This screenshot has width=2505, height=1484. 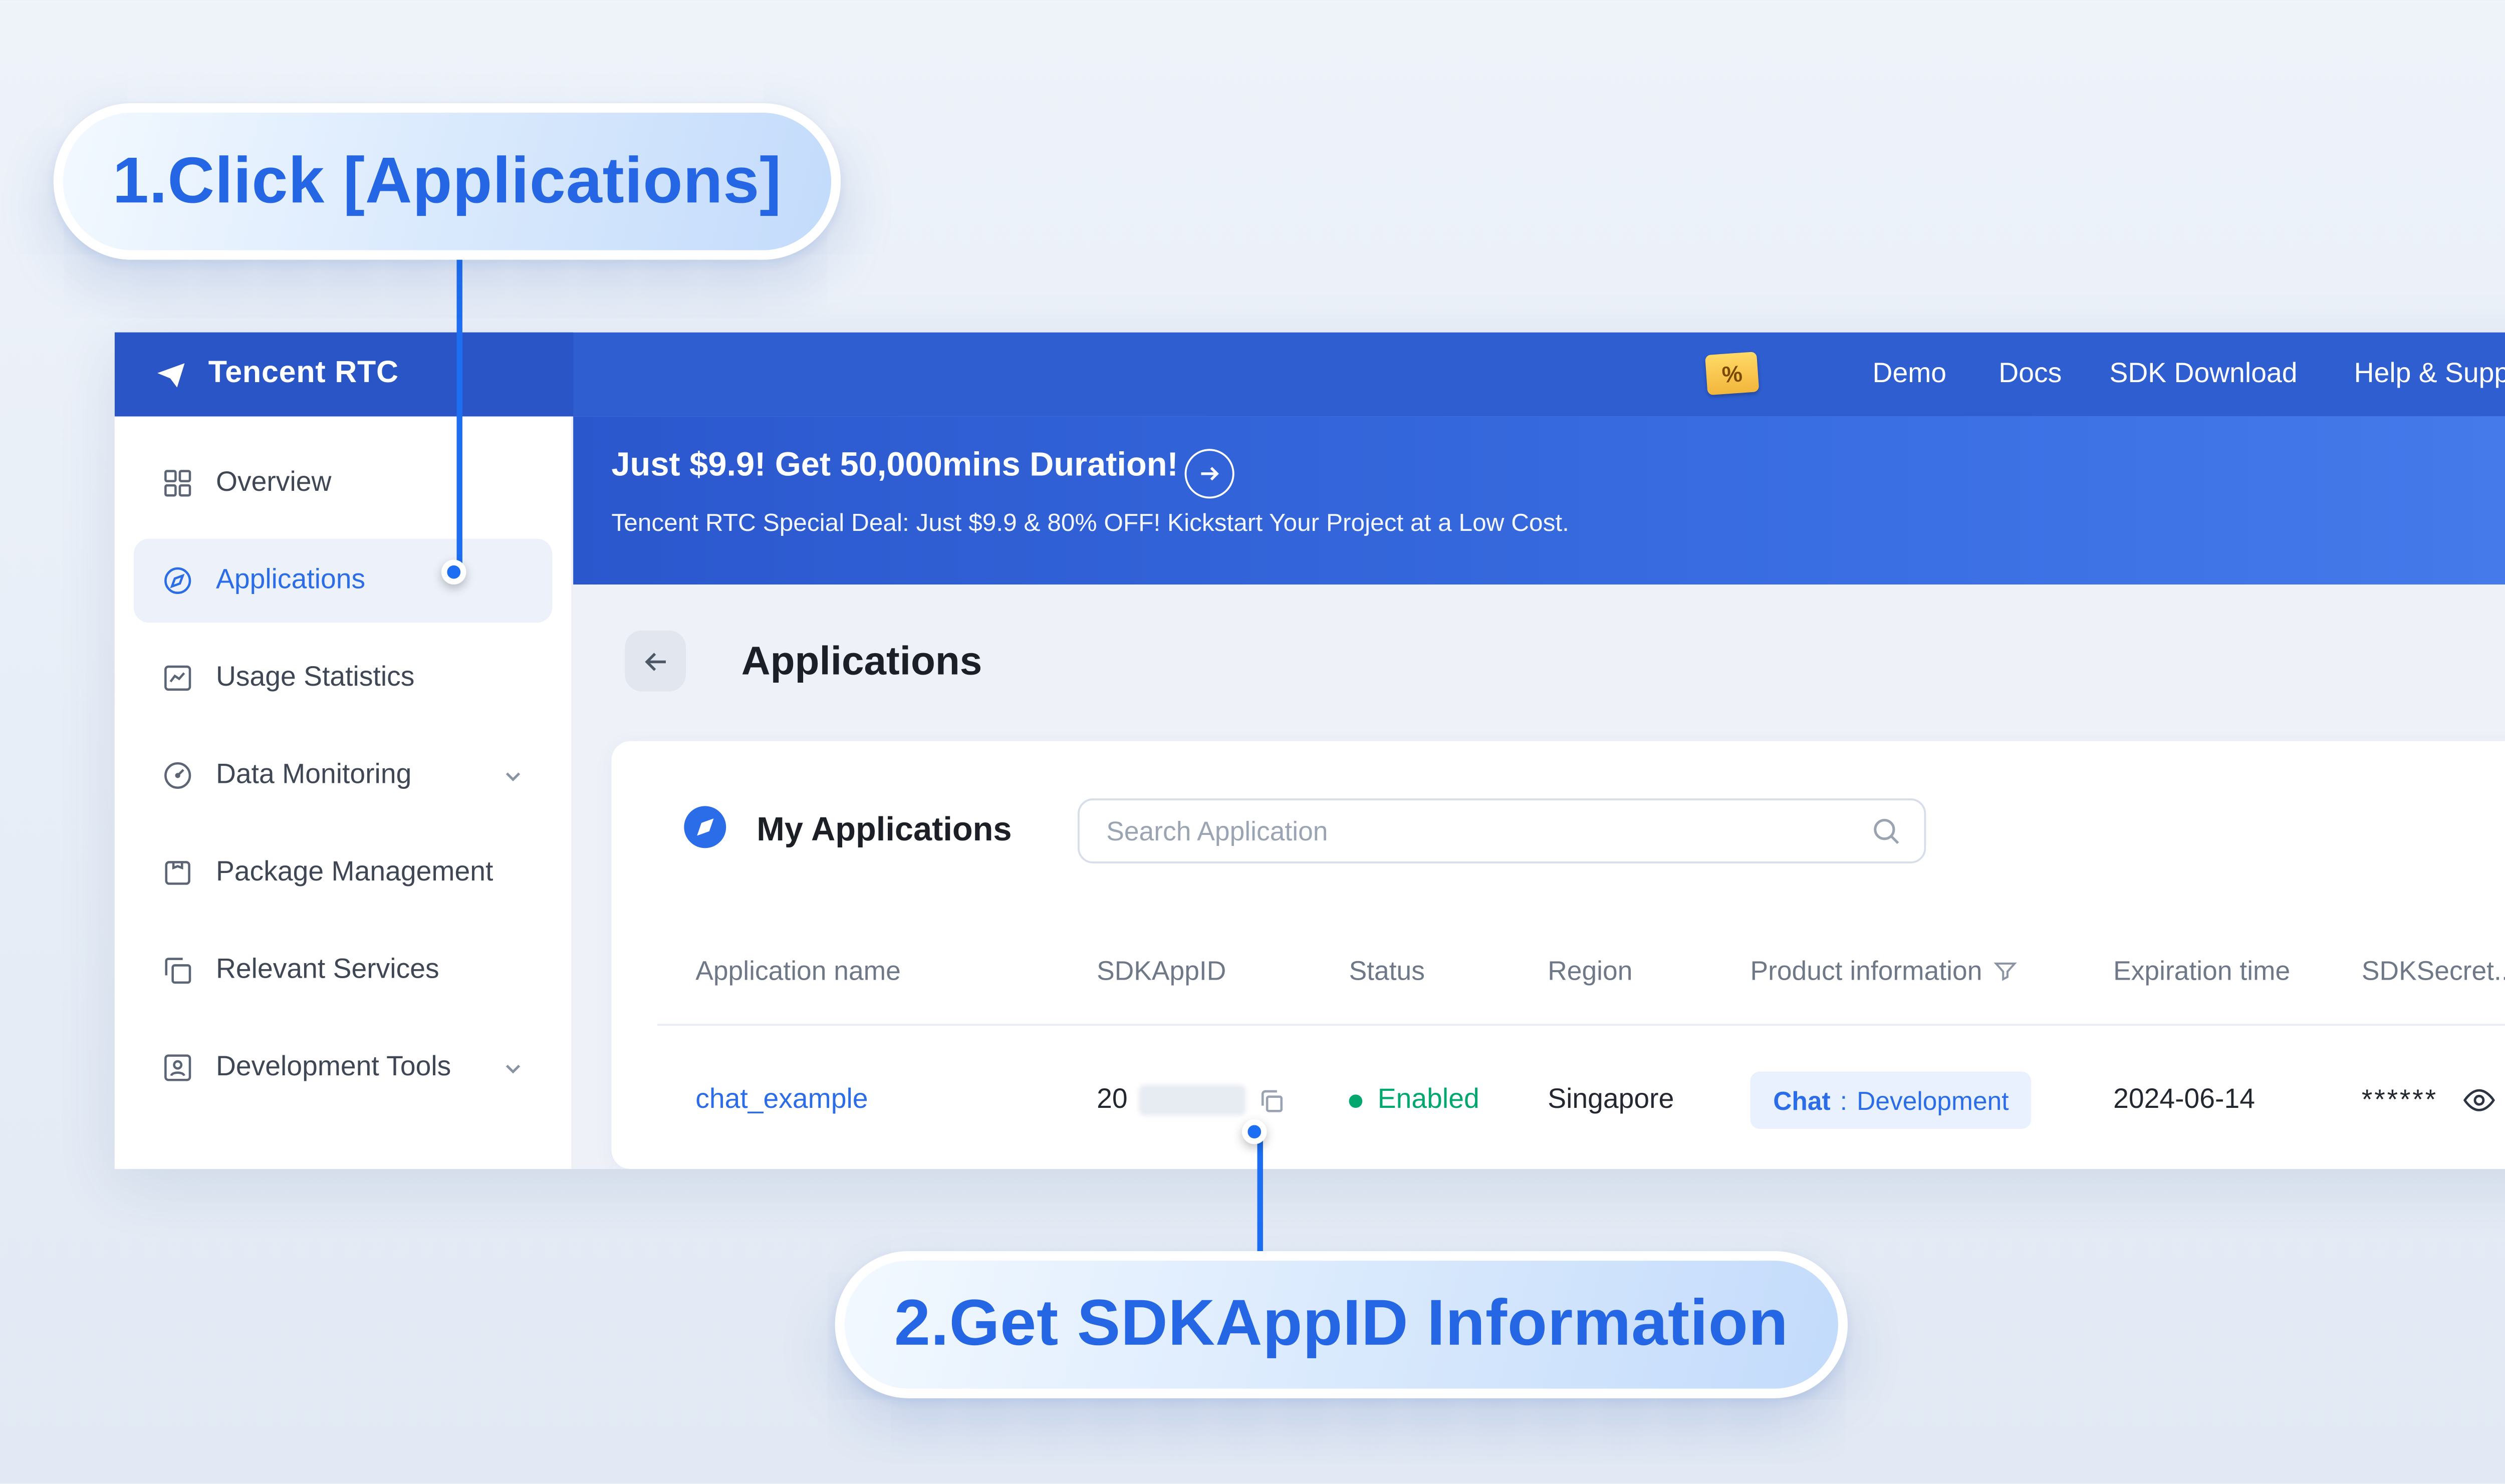 I want to click on filter-icon, so click(x=2006, y=971).